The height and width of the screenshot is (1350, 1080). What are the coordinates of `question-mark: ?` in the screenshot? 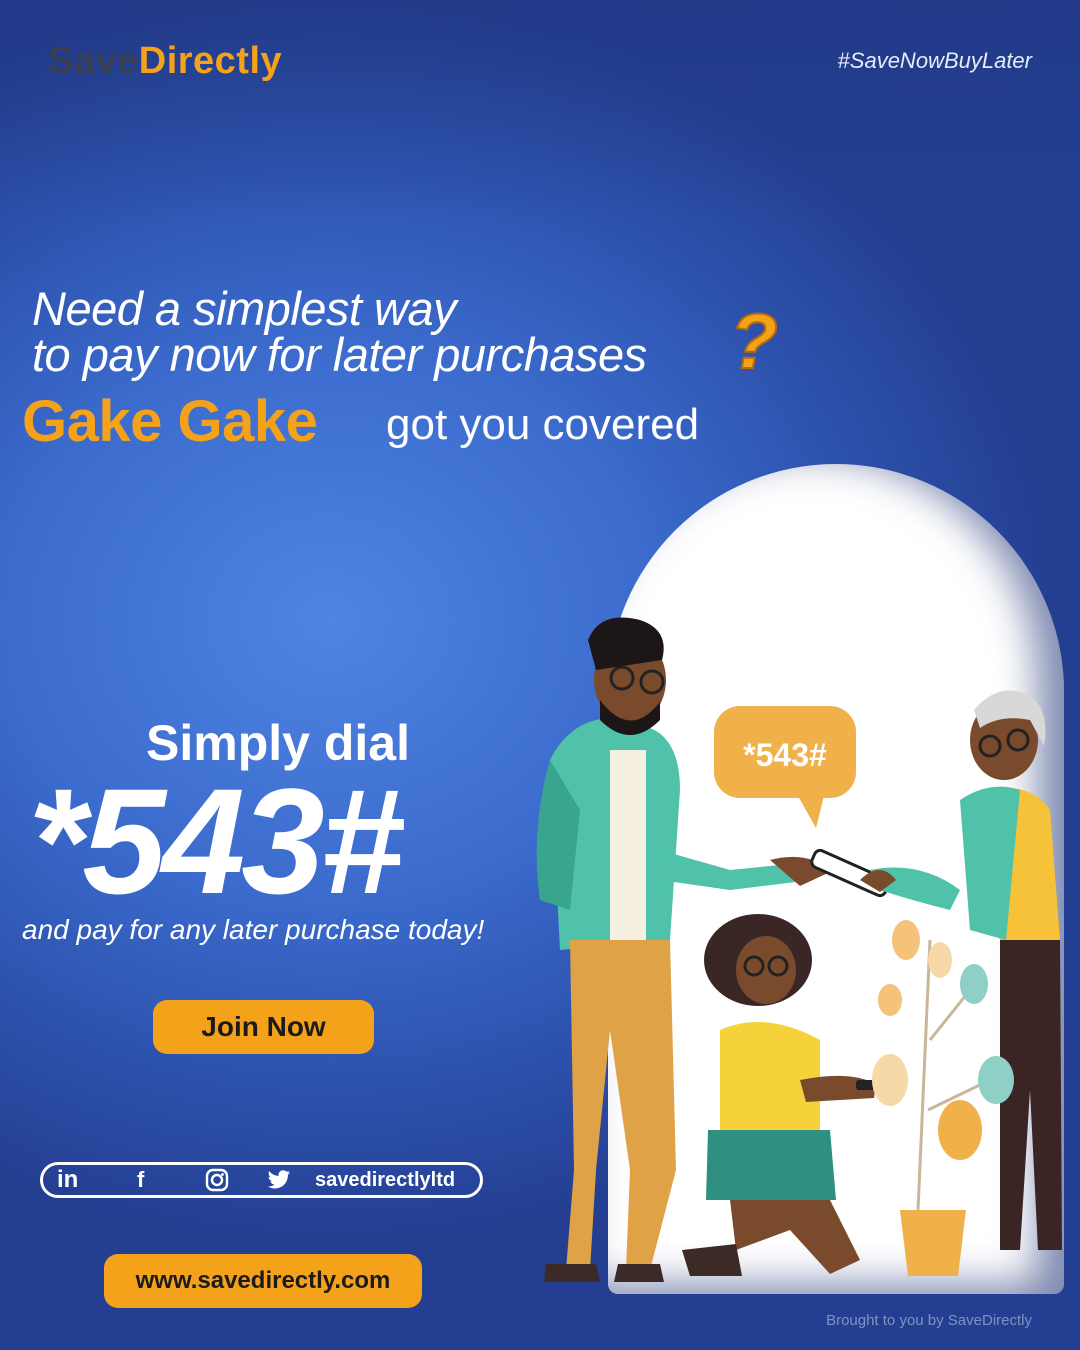 It's located at (754, 341).